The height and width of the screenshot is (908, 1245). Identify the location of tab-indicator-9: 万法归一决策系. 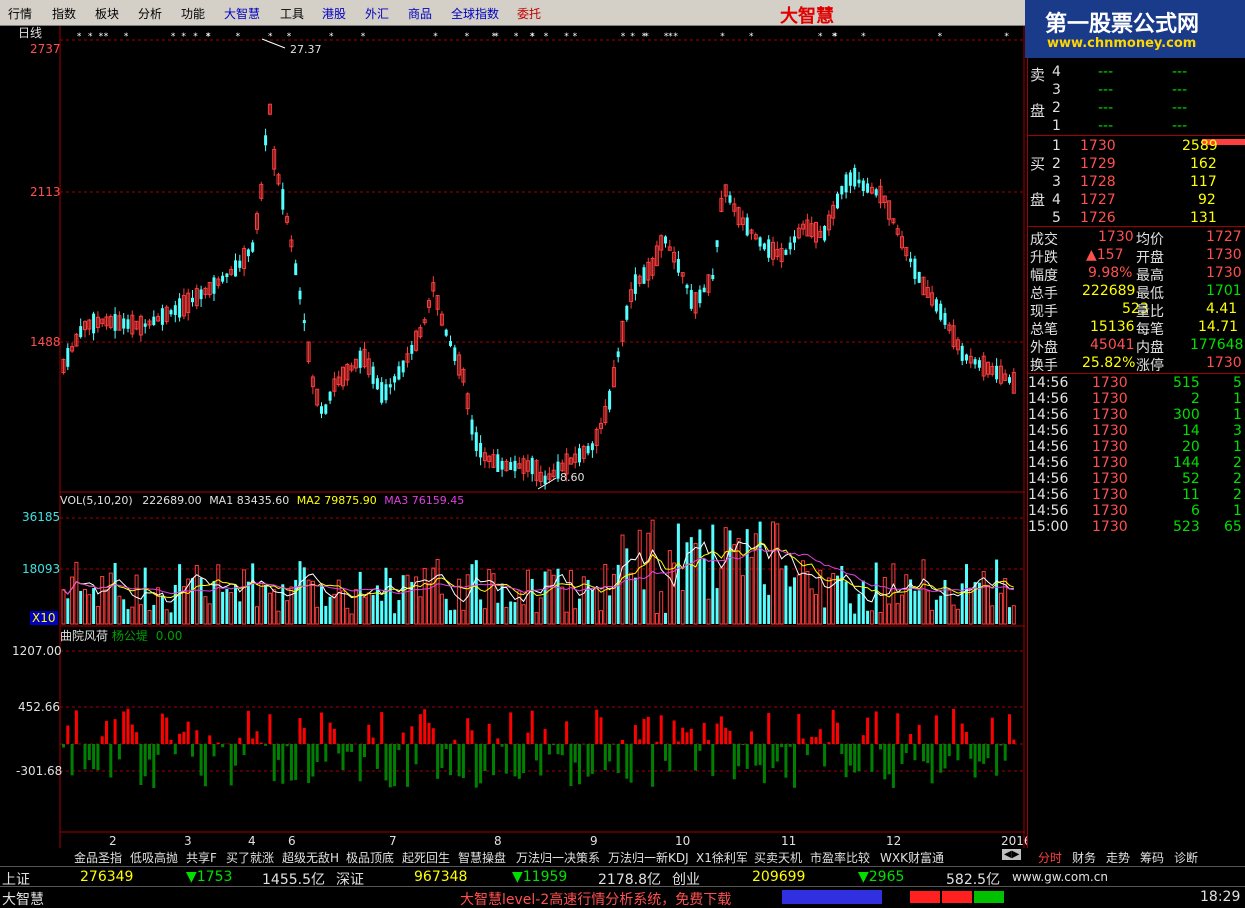
(558, 857).